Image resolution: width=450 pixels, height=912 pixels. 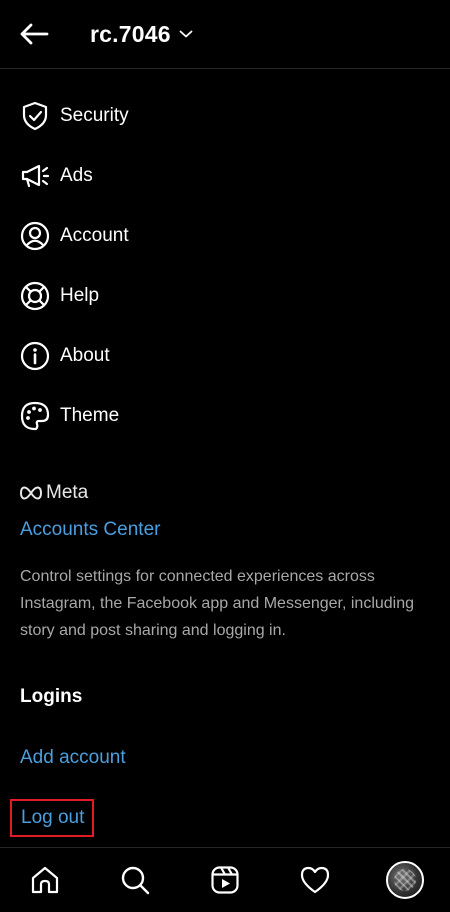 I want to click on meta-logo: Meta, so click(x=54, y=493).